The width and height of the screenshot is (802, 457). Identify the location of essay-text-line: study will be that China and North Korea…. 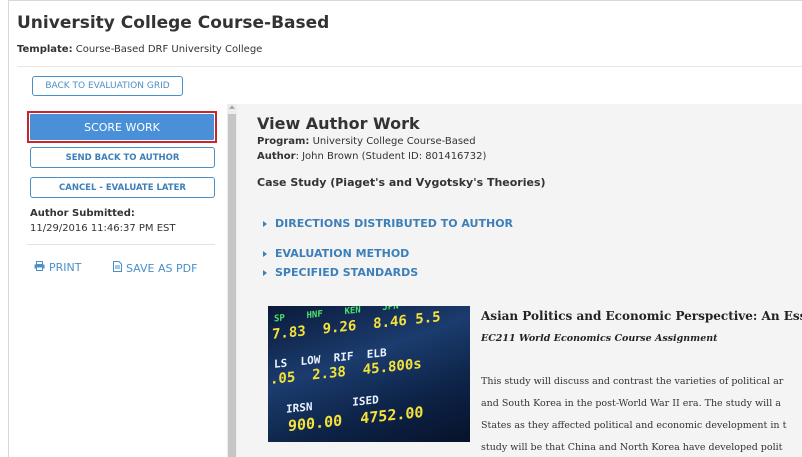
(632, 447).